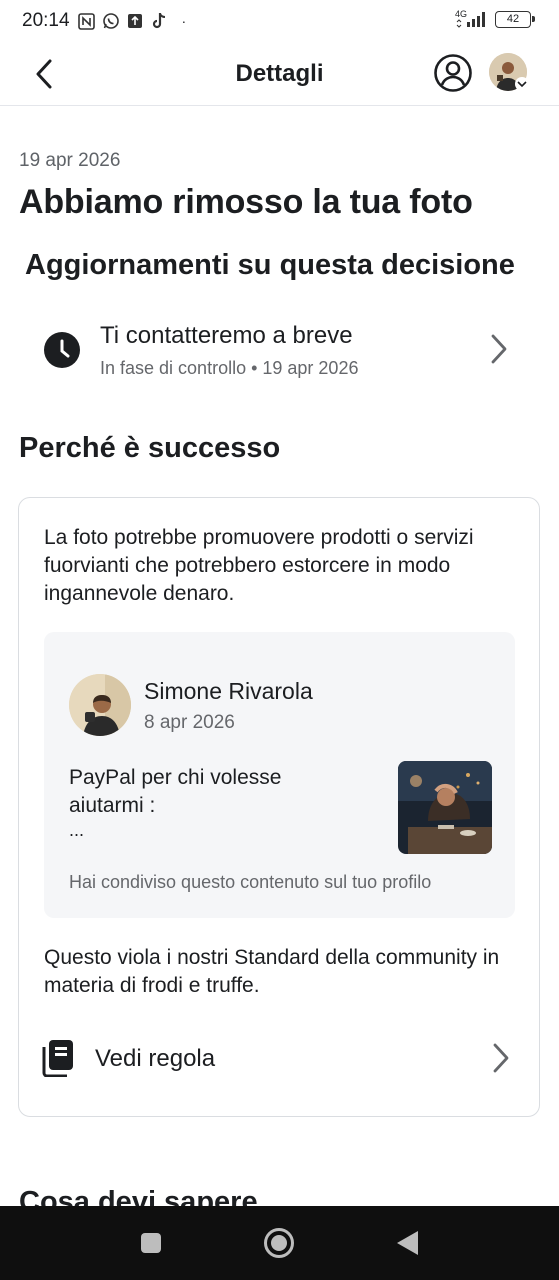 The image size is (559, 1280). I want to click on status-system-icons: 4G 42, so click(495, 19).